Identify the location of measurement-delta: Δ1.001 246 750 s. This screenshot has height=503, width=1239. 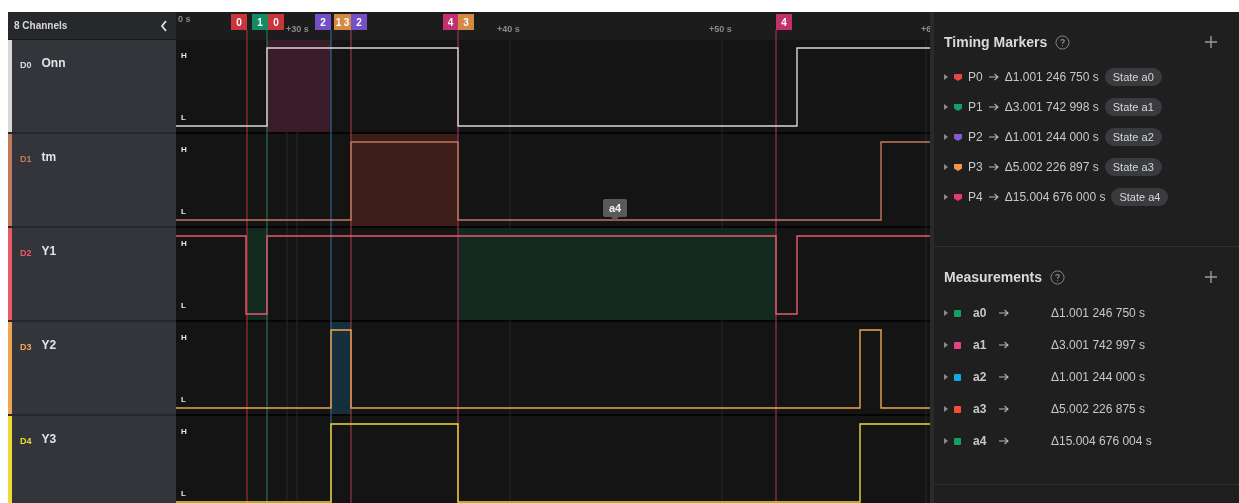
(1098, 313).